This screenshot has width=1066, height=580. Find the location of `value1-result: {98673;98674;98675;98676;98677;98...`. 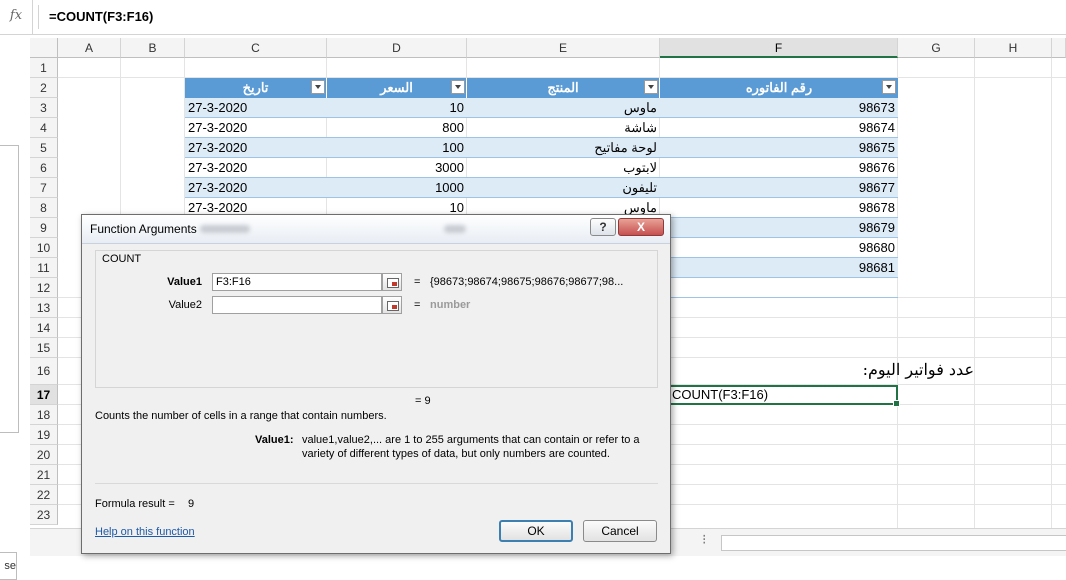

value1-result: {98673;98674;98675;98676;98677;98... is located at coordinates (527, 282).